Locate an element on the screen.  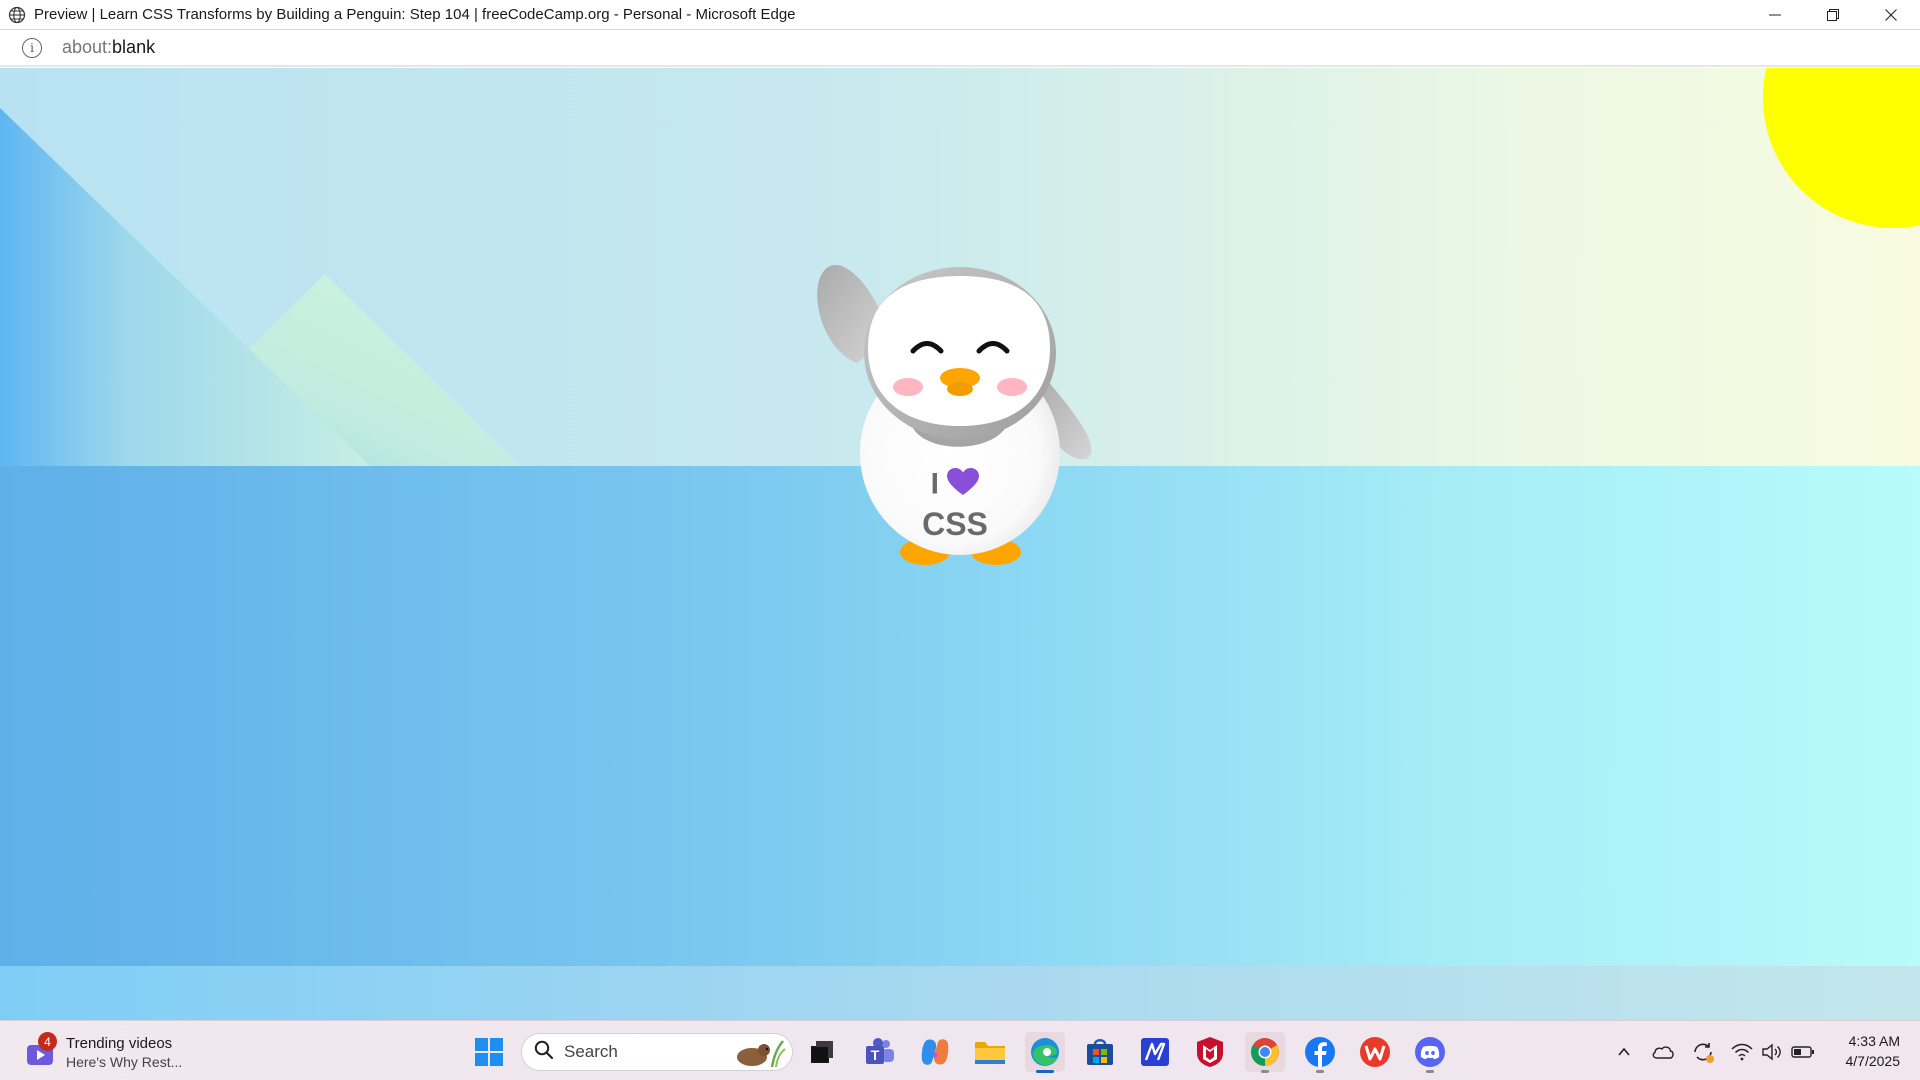
search-highlight-icon is located at coordinates (757, 1055).